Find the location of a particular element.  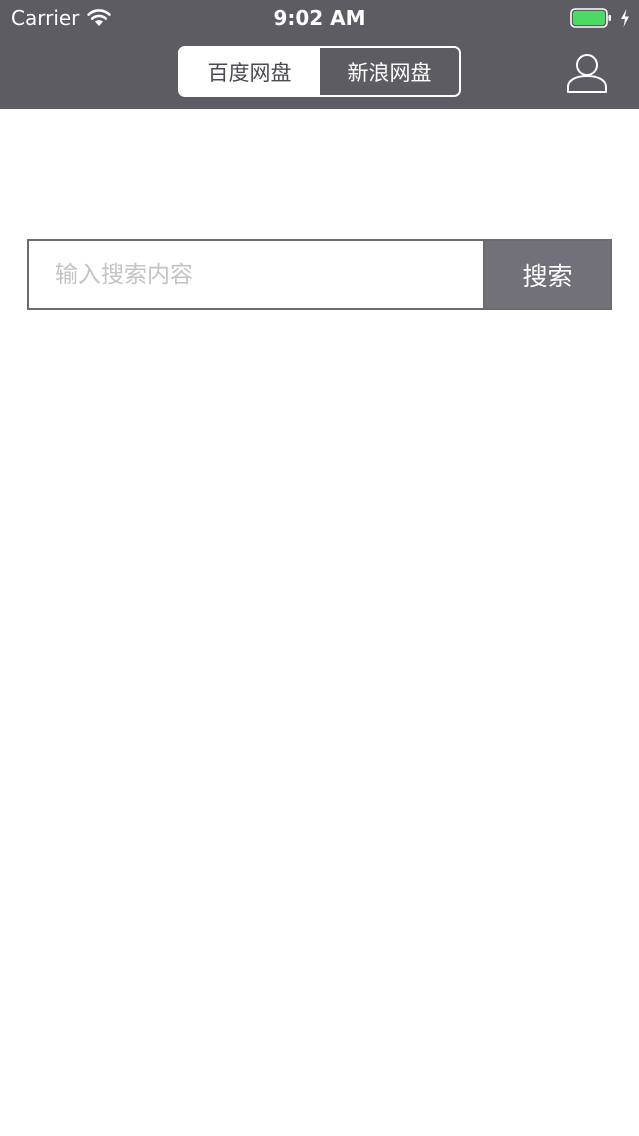

search-button: 搜索 is located at coordinates (547, 274).